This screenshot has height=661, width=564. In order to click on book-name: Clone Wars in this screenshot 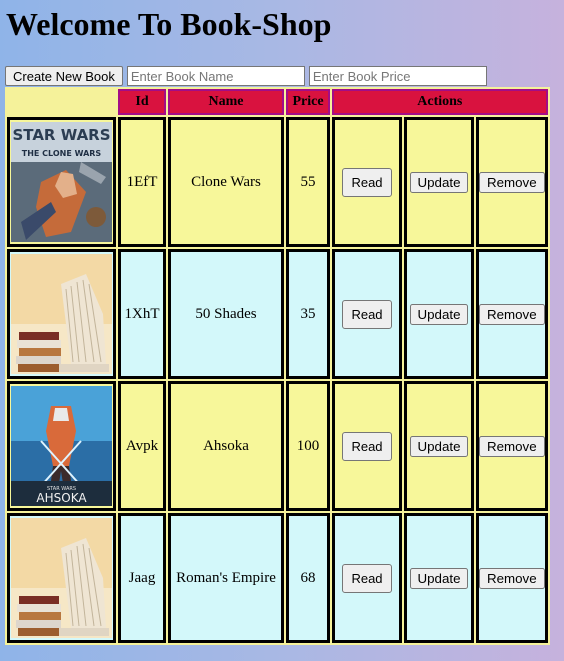, I will do `click(226, 182)`.